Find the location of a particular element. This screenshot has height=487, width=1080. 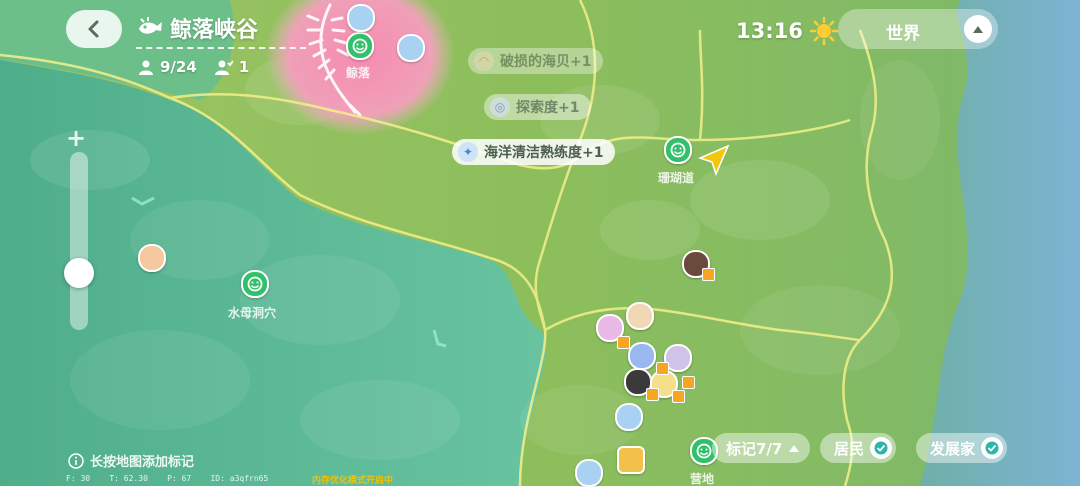

shrine-marker-icon is located at coordinates (631, 460).